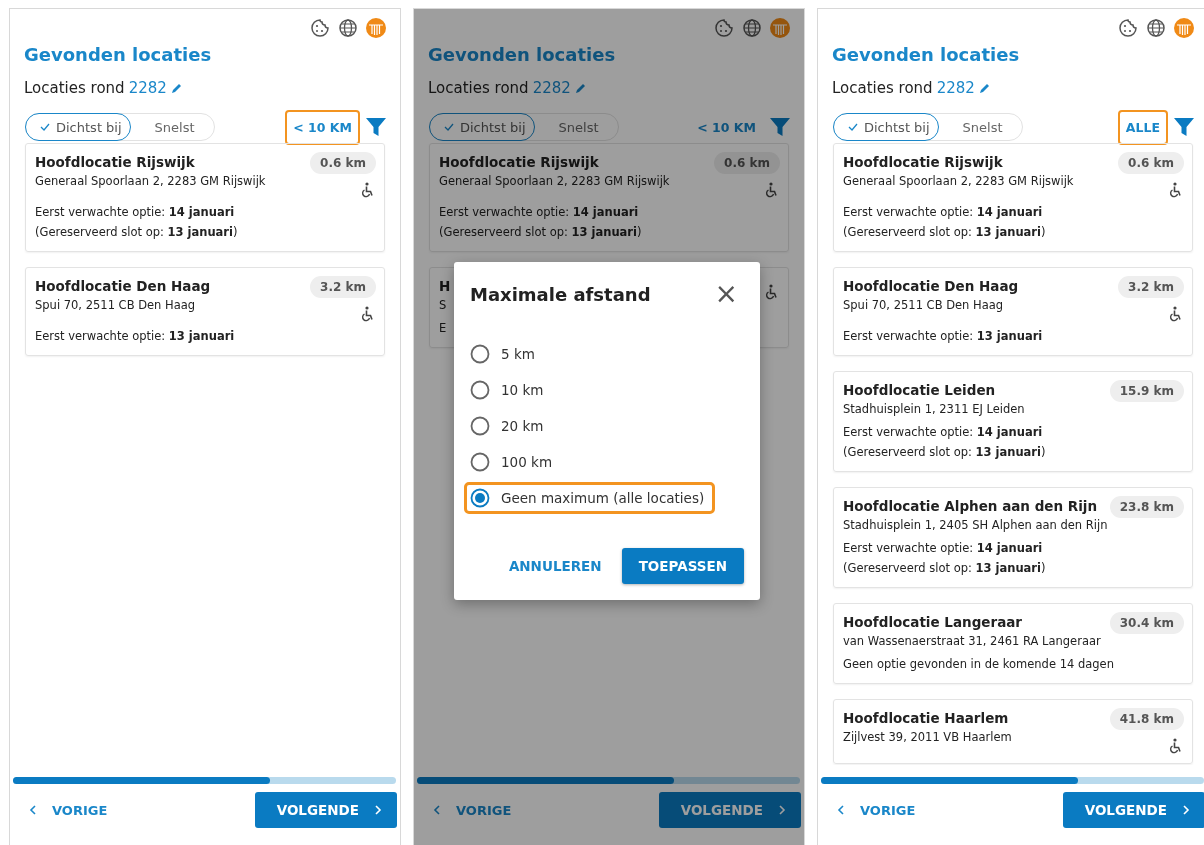 The width and height of the screenshot is (1204, 845). I want to click on location-name: Hoofdlocatie Den Haag, so click(123, 286).